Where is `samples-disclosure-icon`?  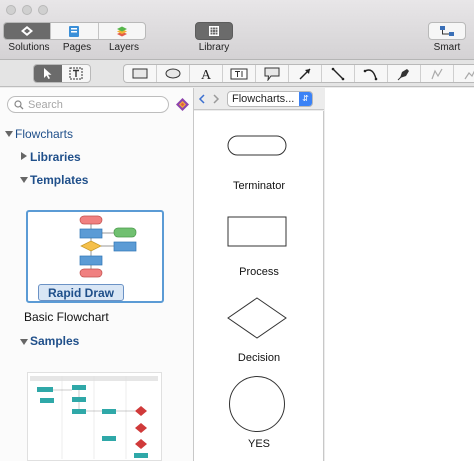
samples-disclosure-icon is located at coordinates (24, 342).